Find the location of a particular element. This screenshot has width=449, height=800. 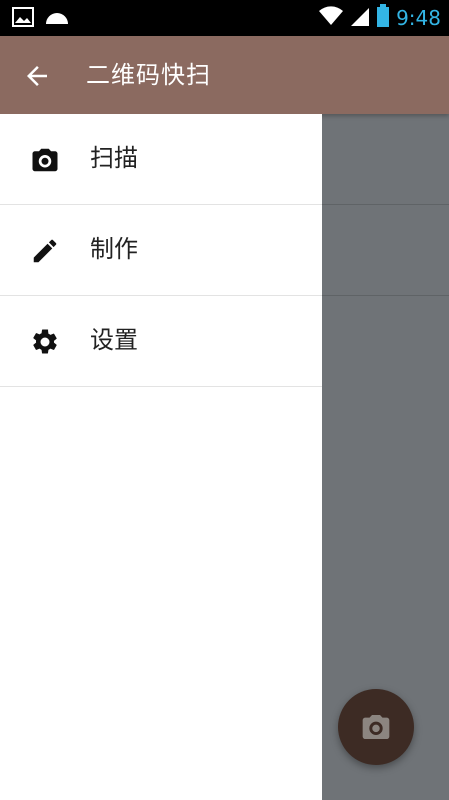

status-time: 9:48 is located at coordinates (418, 18).